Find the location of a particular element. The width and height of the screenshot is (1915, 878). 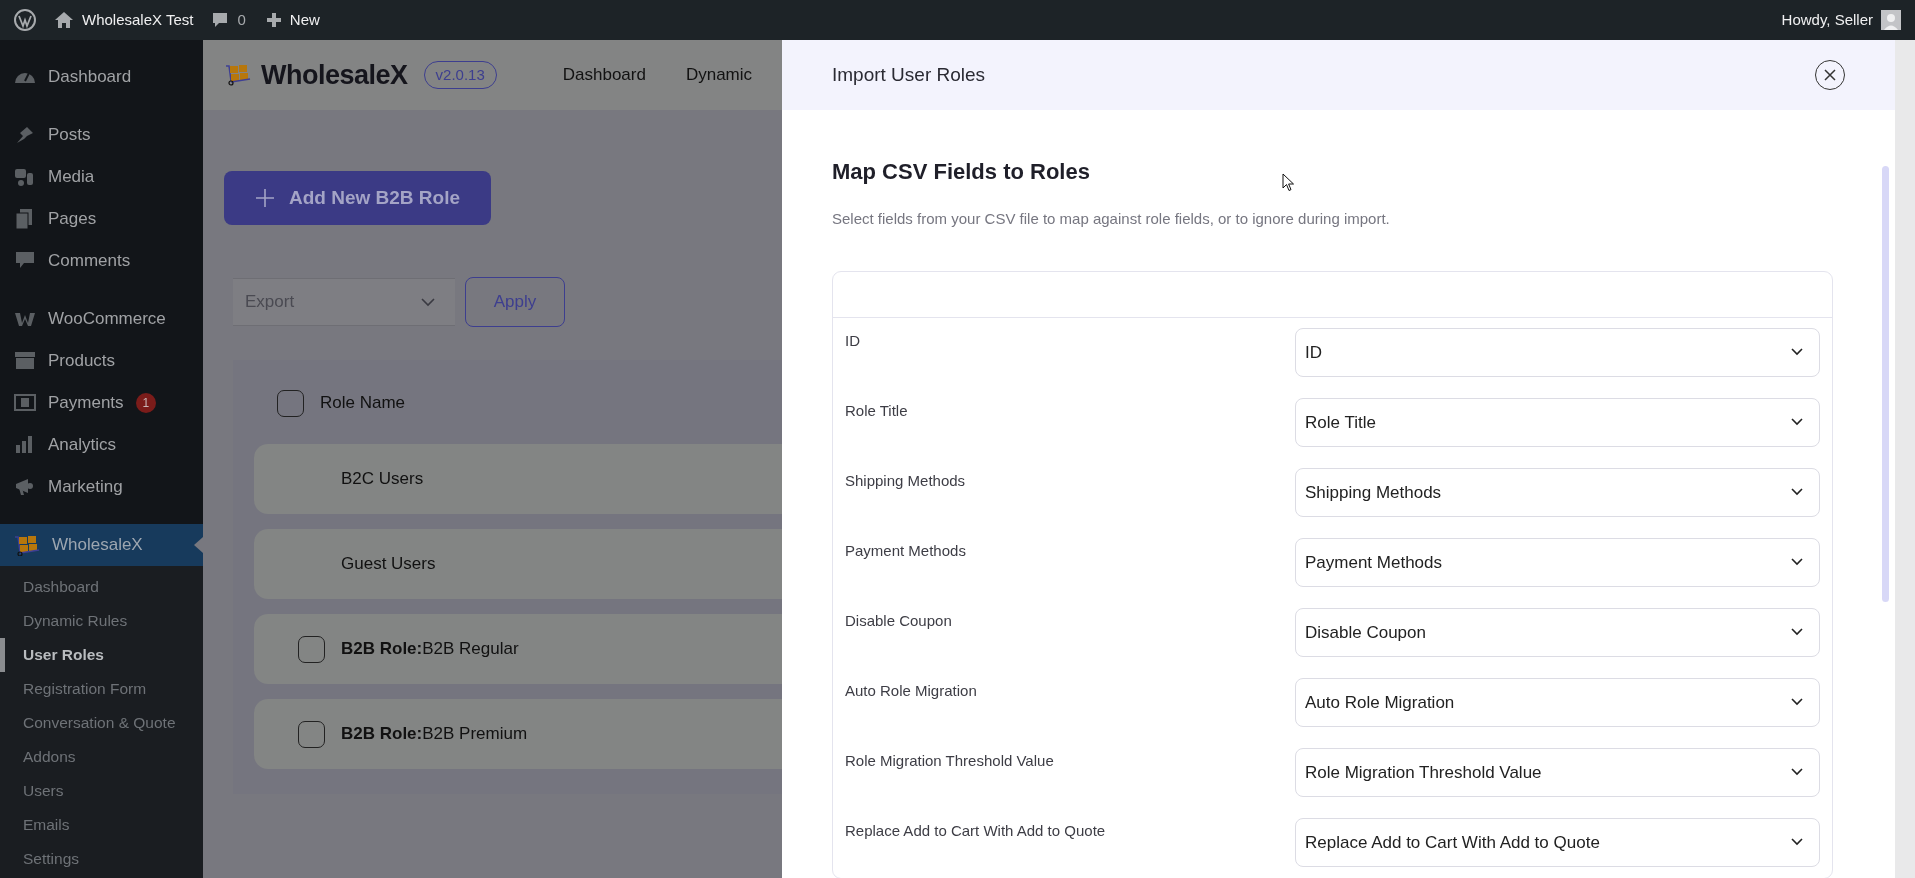

mapping-select: Shipping Methods is located at coordinates (1557, 492).